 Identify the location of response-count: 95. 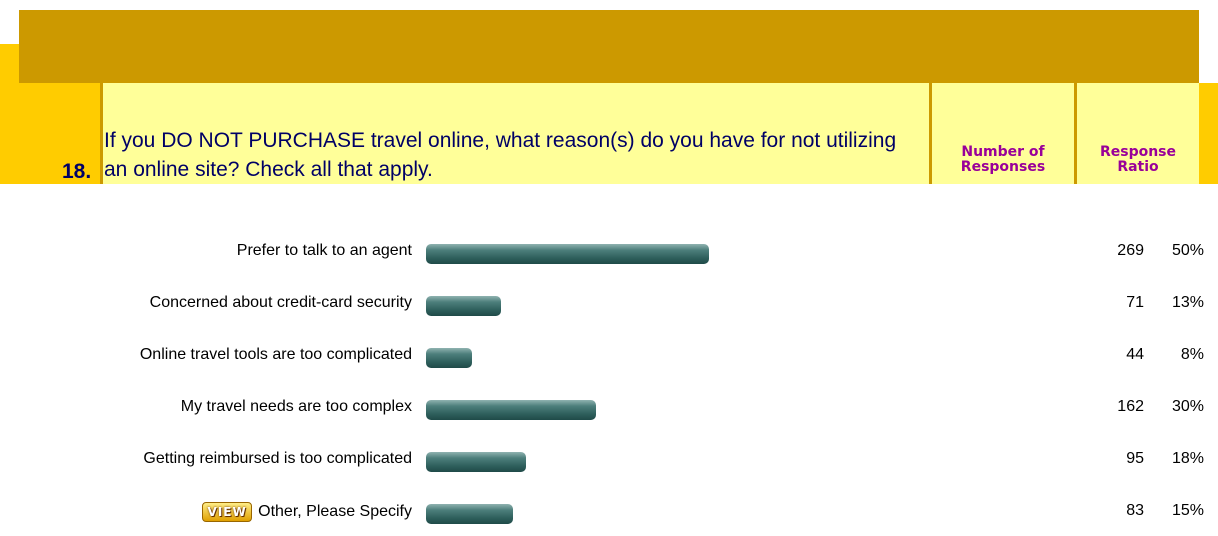
(1135, 458).